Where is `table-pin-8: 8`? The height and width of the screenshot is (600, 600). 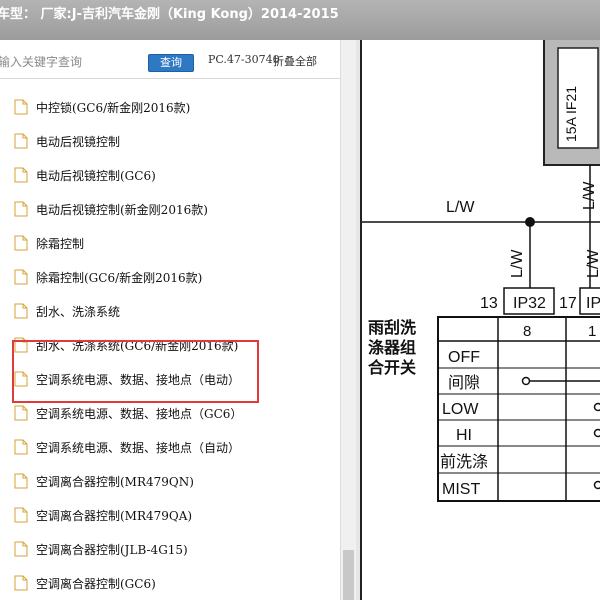 table-pin-8: 8 is located at coordinates (527, 331).